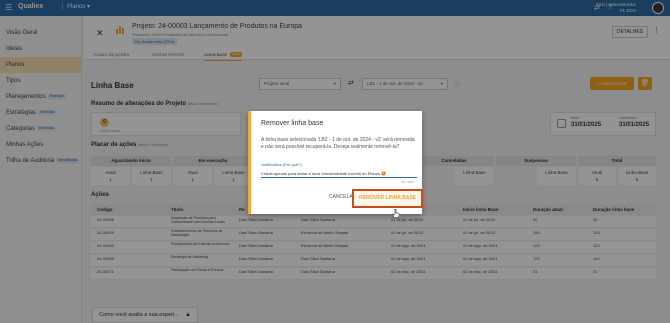 The image size is (670, 323). Describe the element at coordinates (292, 123) in the screenshot. I see `dialog-title: Remover linha base` at that location.